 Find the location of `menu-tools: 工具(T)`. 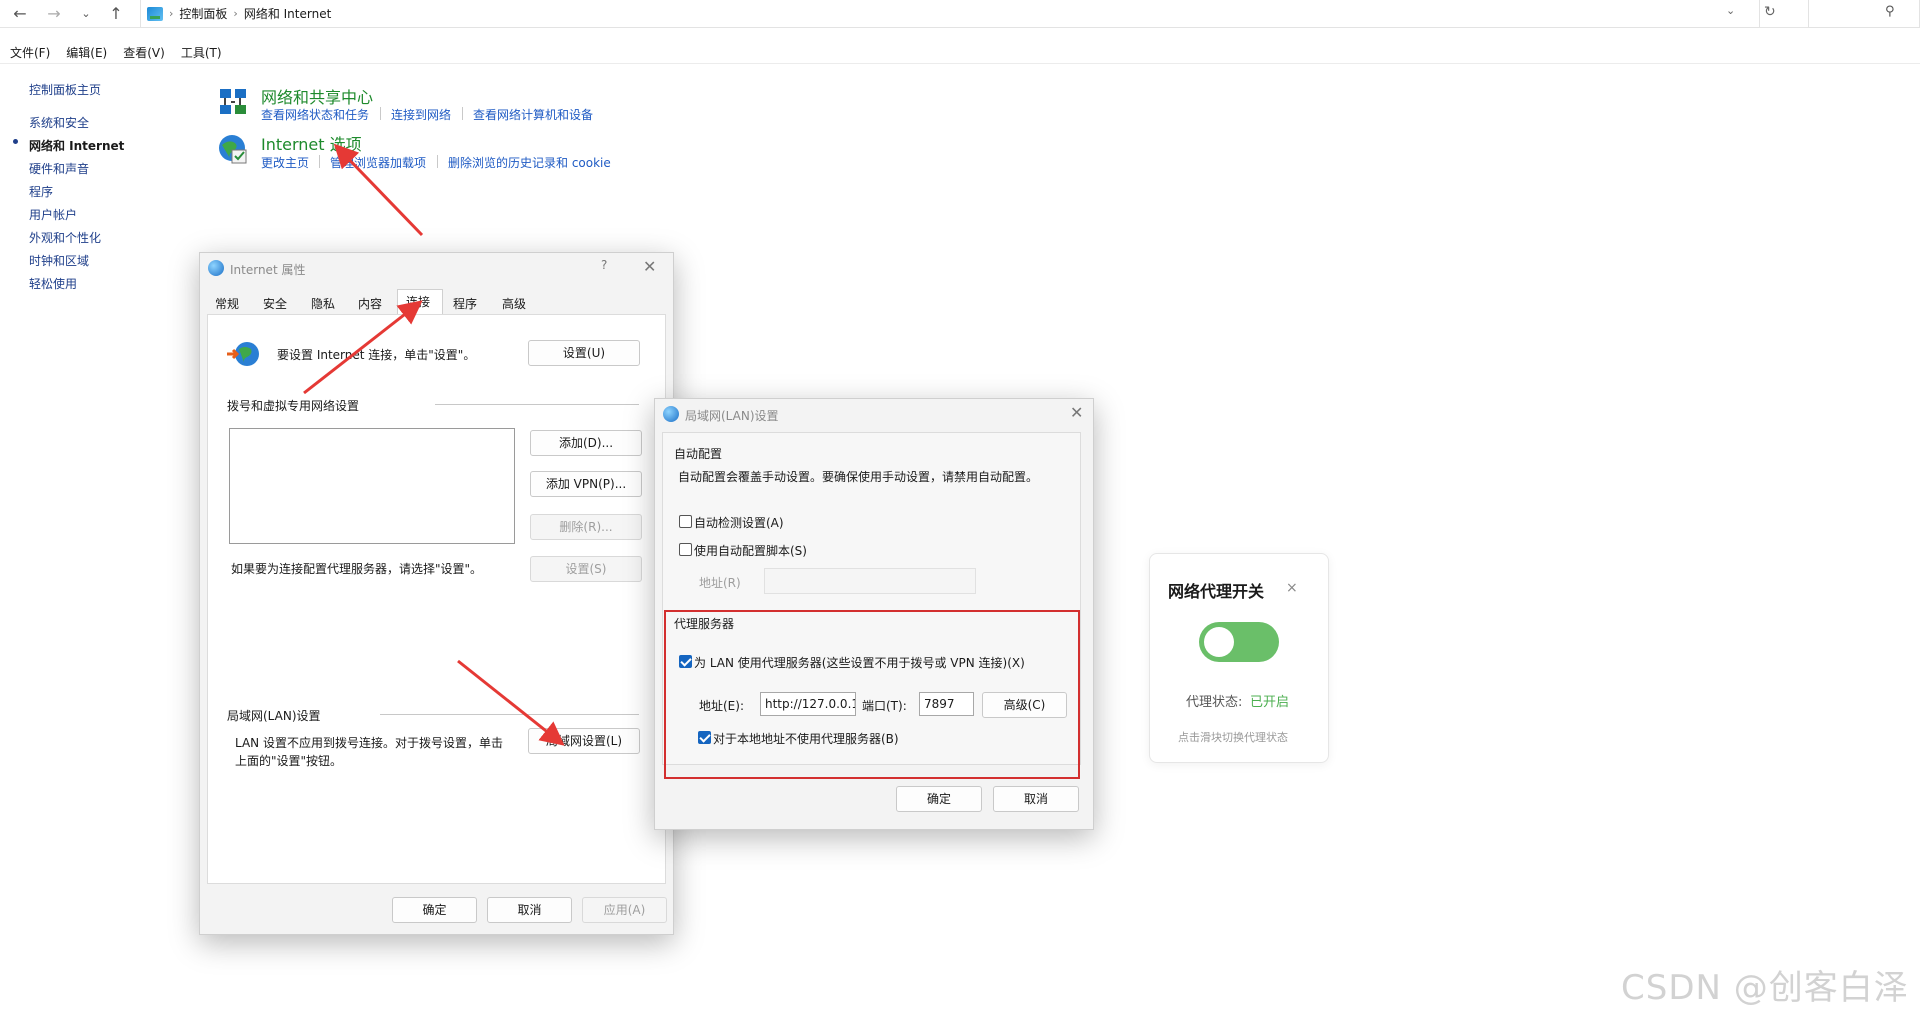

menu-tools: 工具(T) is located at coordinates (201, 53).